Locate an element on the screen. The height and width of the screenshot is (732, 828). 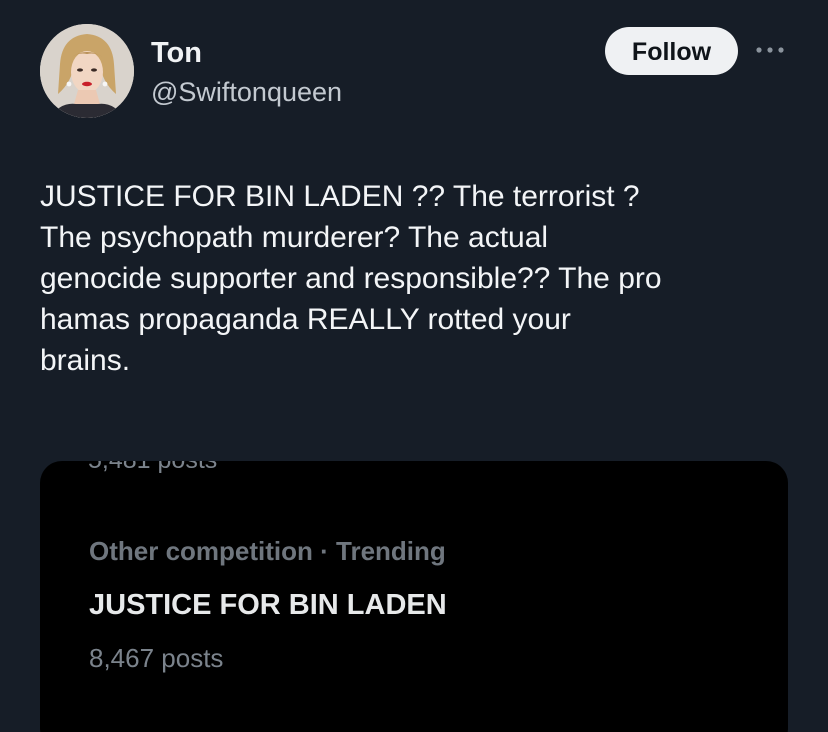
author-name: Ton is located at coordinates (176, 53).